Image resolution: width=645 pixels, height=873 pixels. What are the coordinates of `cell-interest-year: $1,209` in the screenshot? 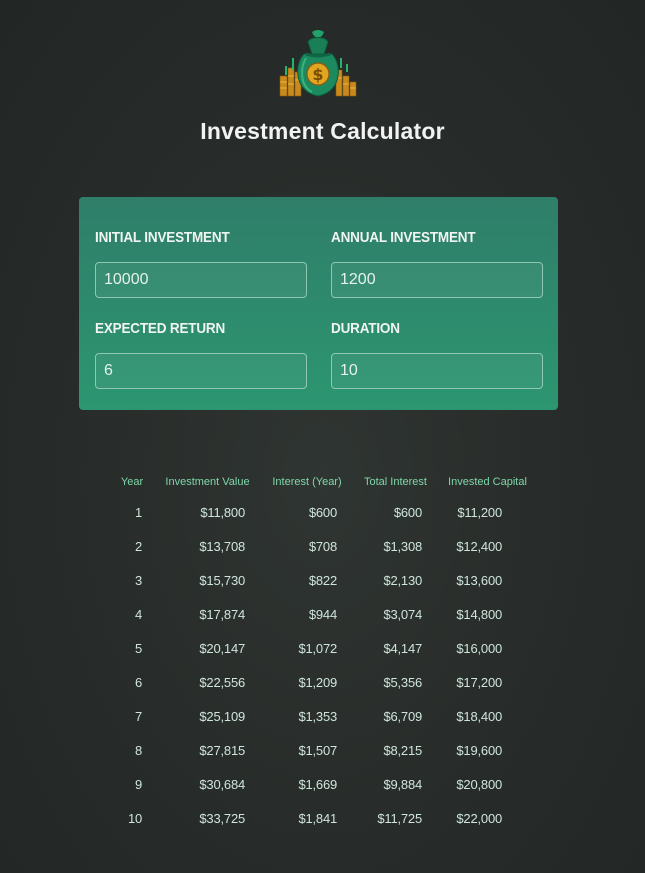 It's located at (317, 682).